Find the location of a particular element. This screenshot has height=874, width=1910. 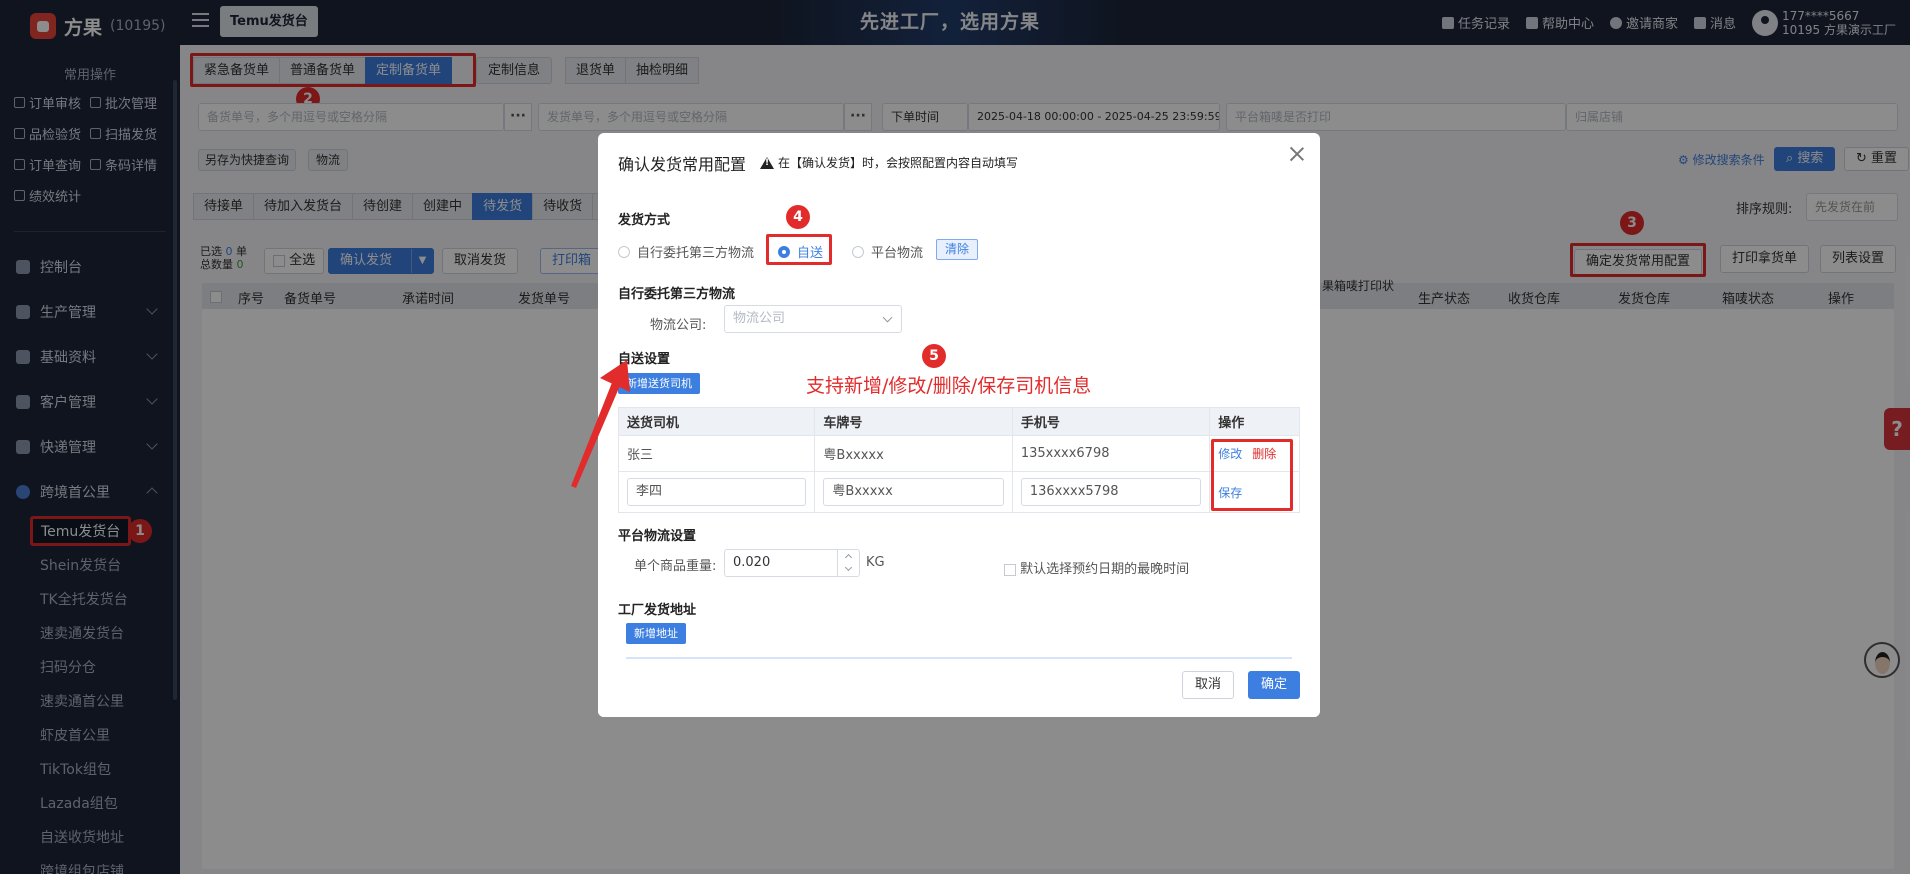

col-actions: 操作 is located at coordinates (1231, 423).